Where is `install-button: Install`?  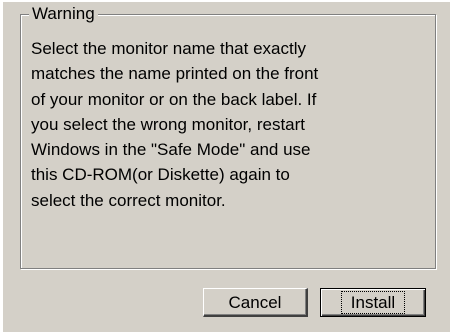 install-button: Install is located at coordinates (373, 302).